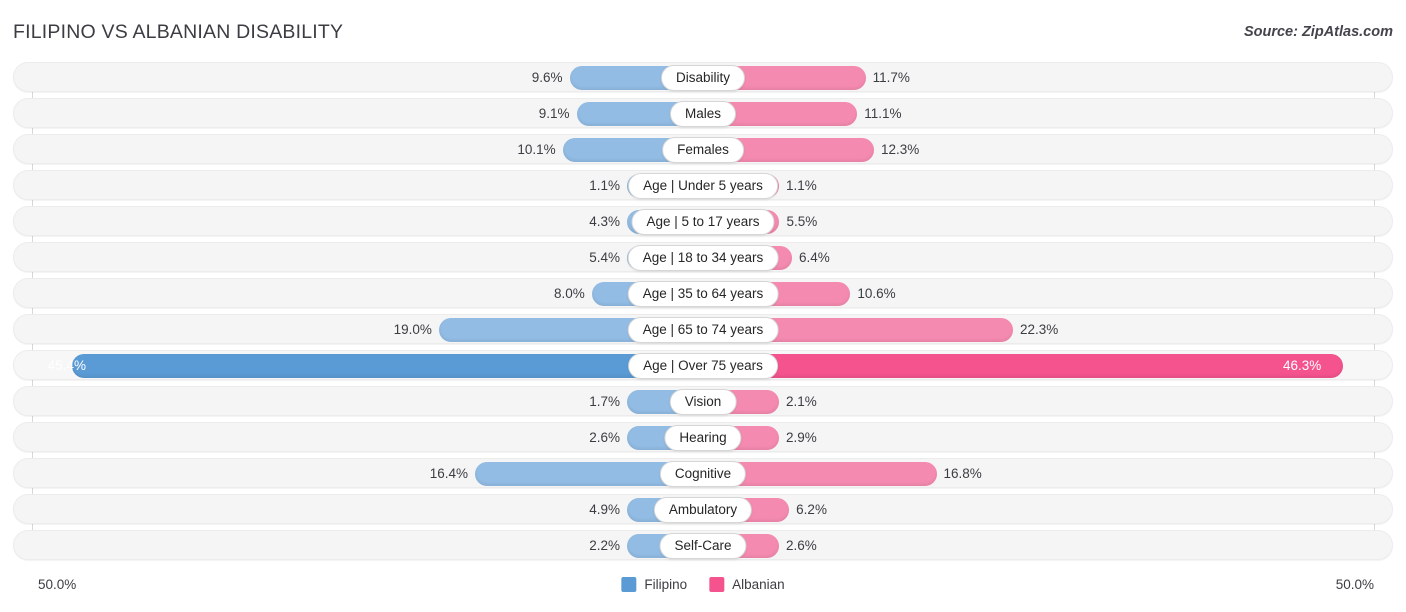 The image size is (1406, 612). I want to click on value-label-filipino: 19.0%, so click(412, 329).